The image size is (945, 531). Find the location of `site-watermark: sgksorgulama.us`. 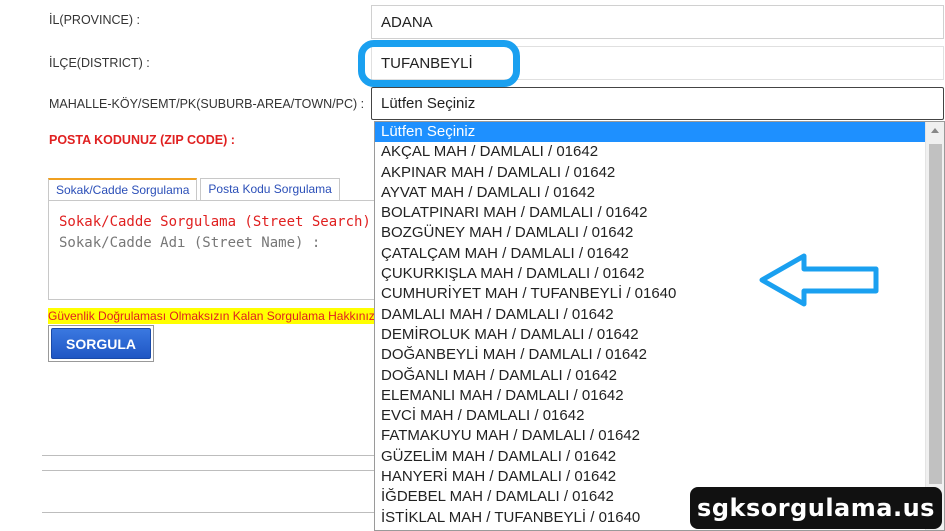

site-watermark: sgksorgulama.us is located at coordinates (816, 508).